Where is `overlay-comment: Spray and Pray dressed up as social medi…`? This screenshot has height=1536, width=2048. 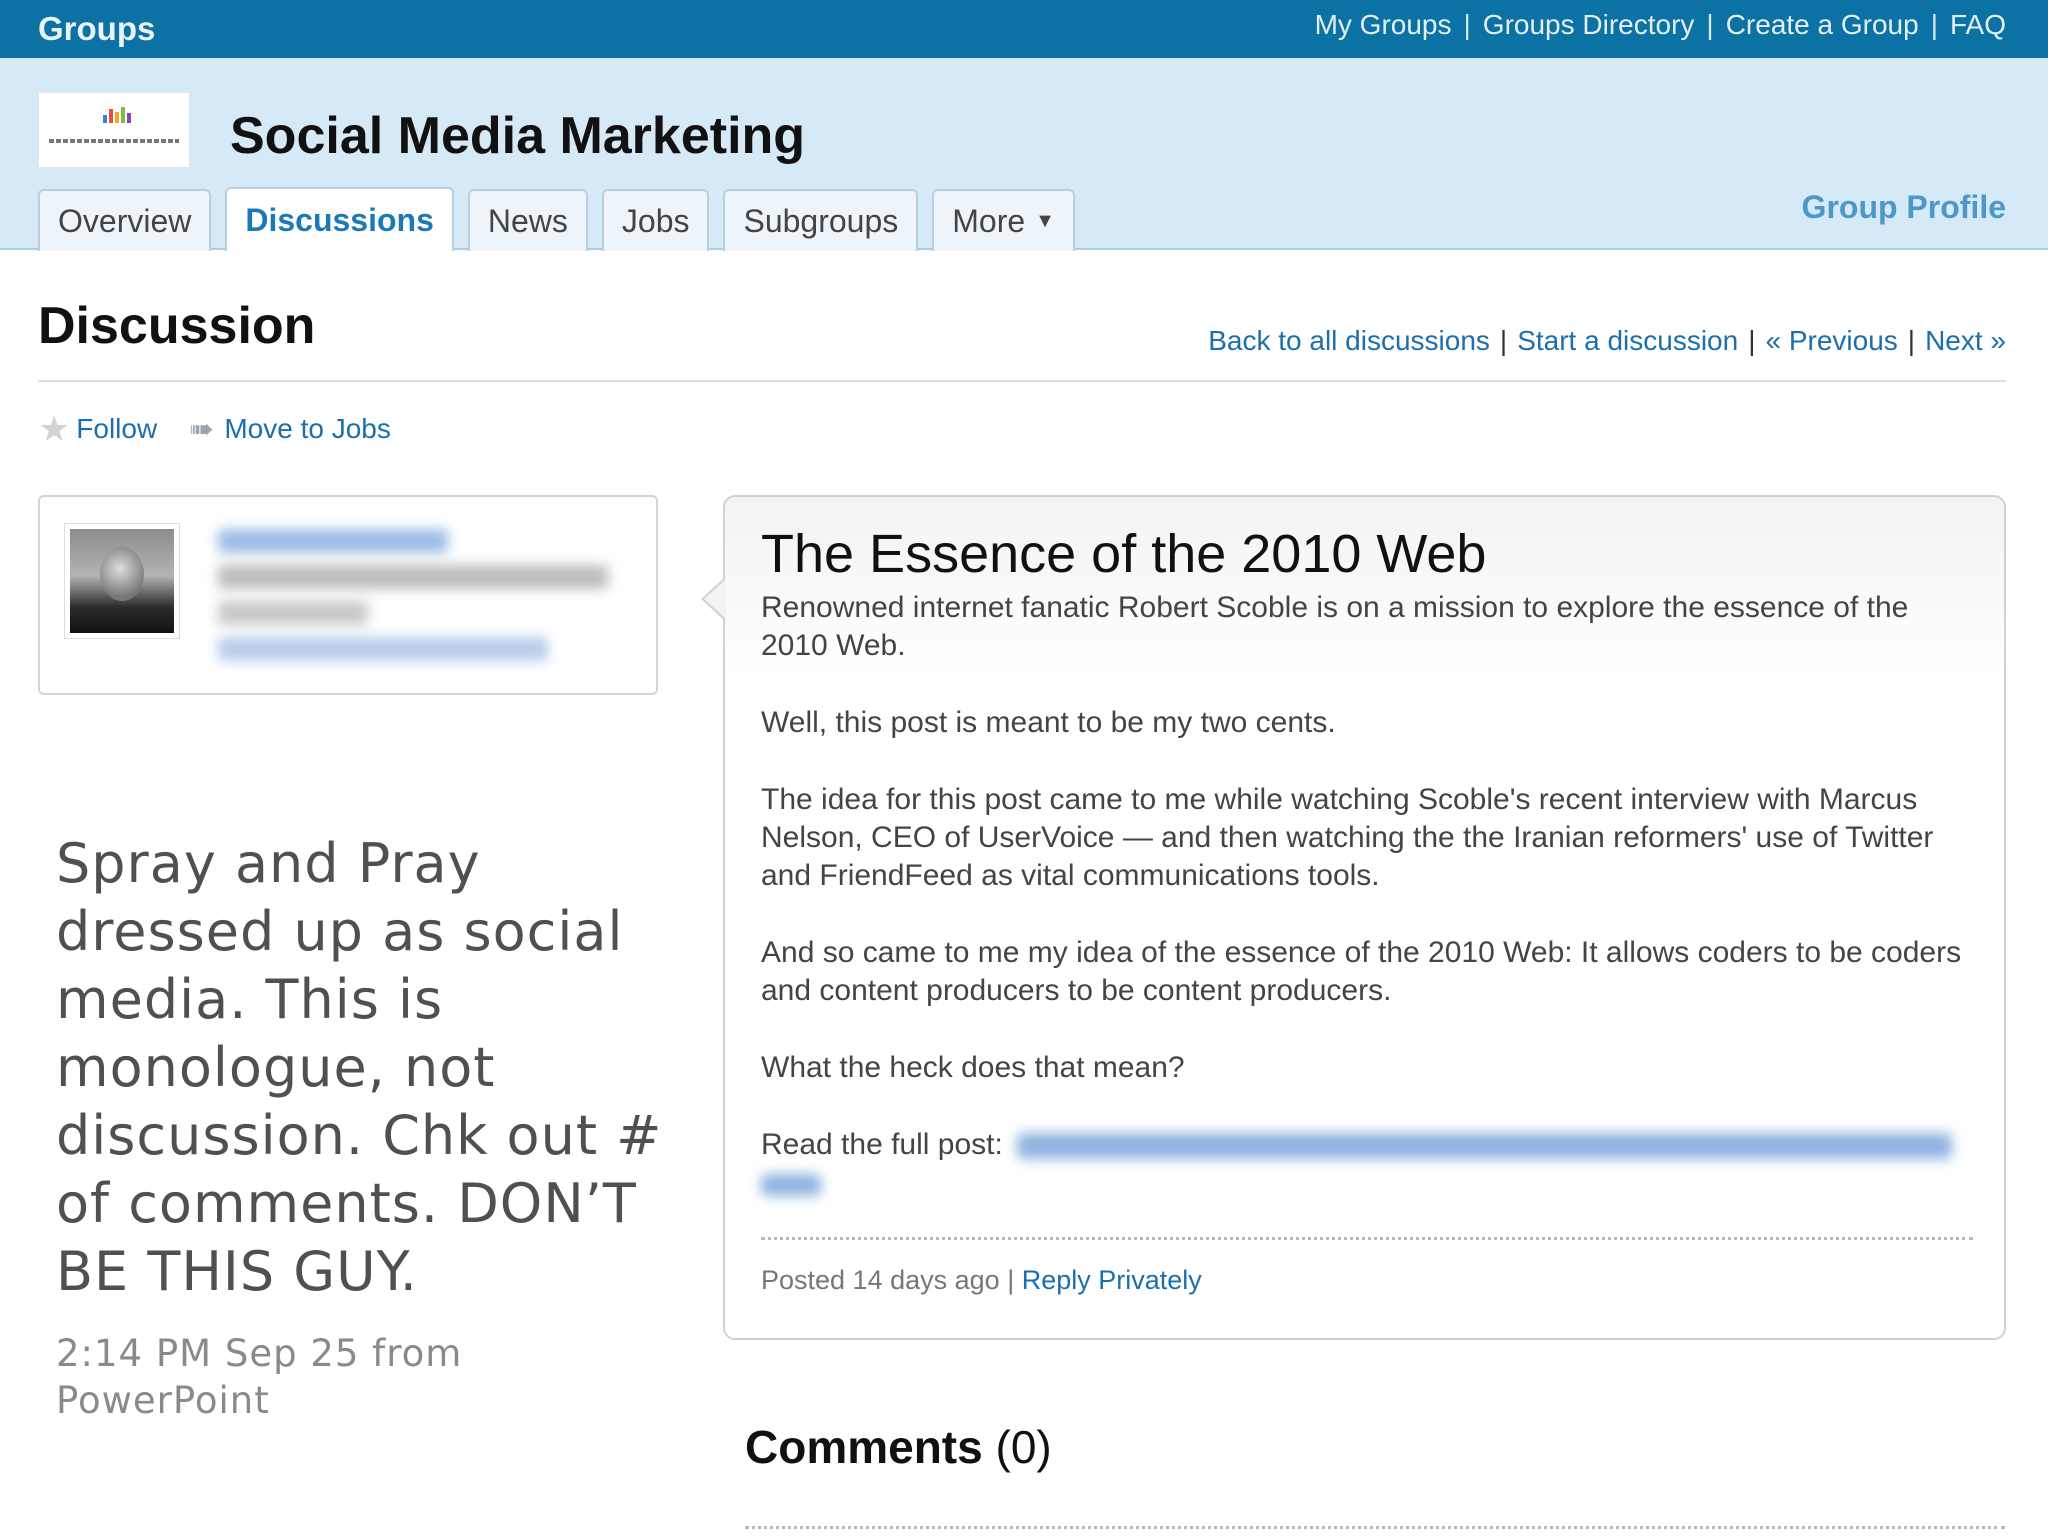 overlay-comment: Spray and Pray dressed up as social medi… is located at coordinates (359, 1067).